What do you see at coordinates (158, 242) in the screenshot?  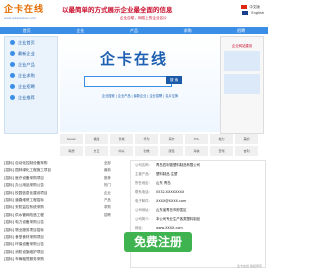 I see `free-register-button: 免费注册` at bounding box center [158, 242].